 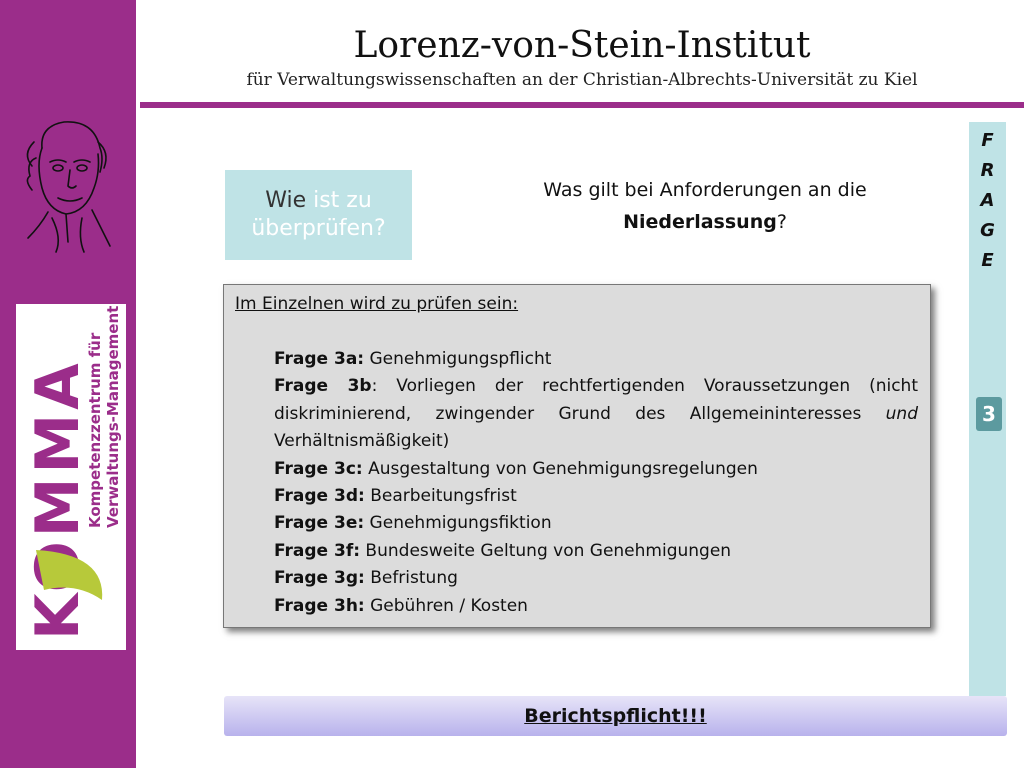 I want to click on item-text: Bundesweite Geltung von Genehmigungen, so click(x=546, y=550).